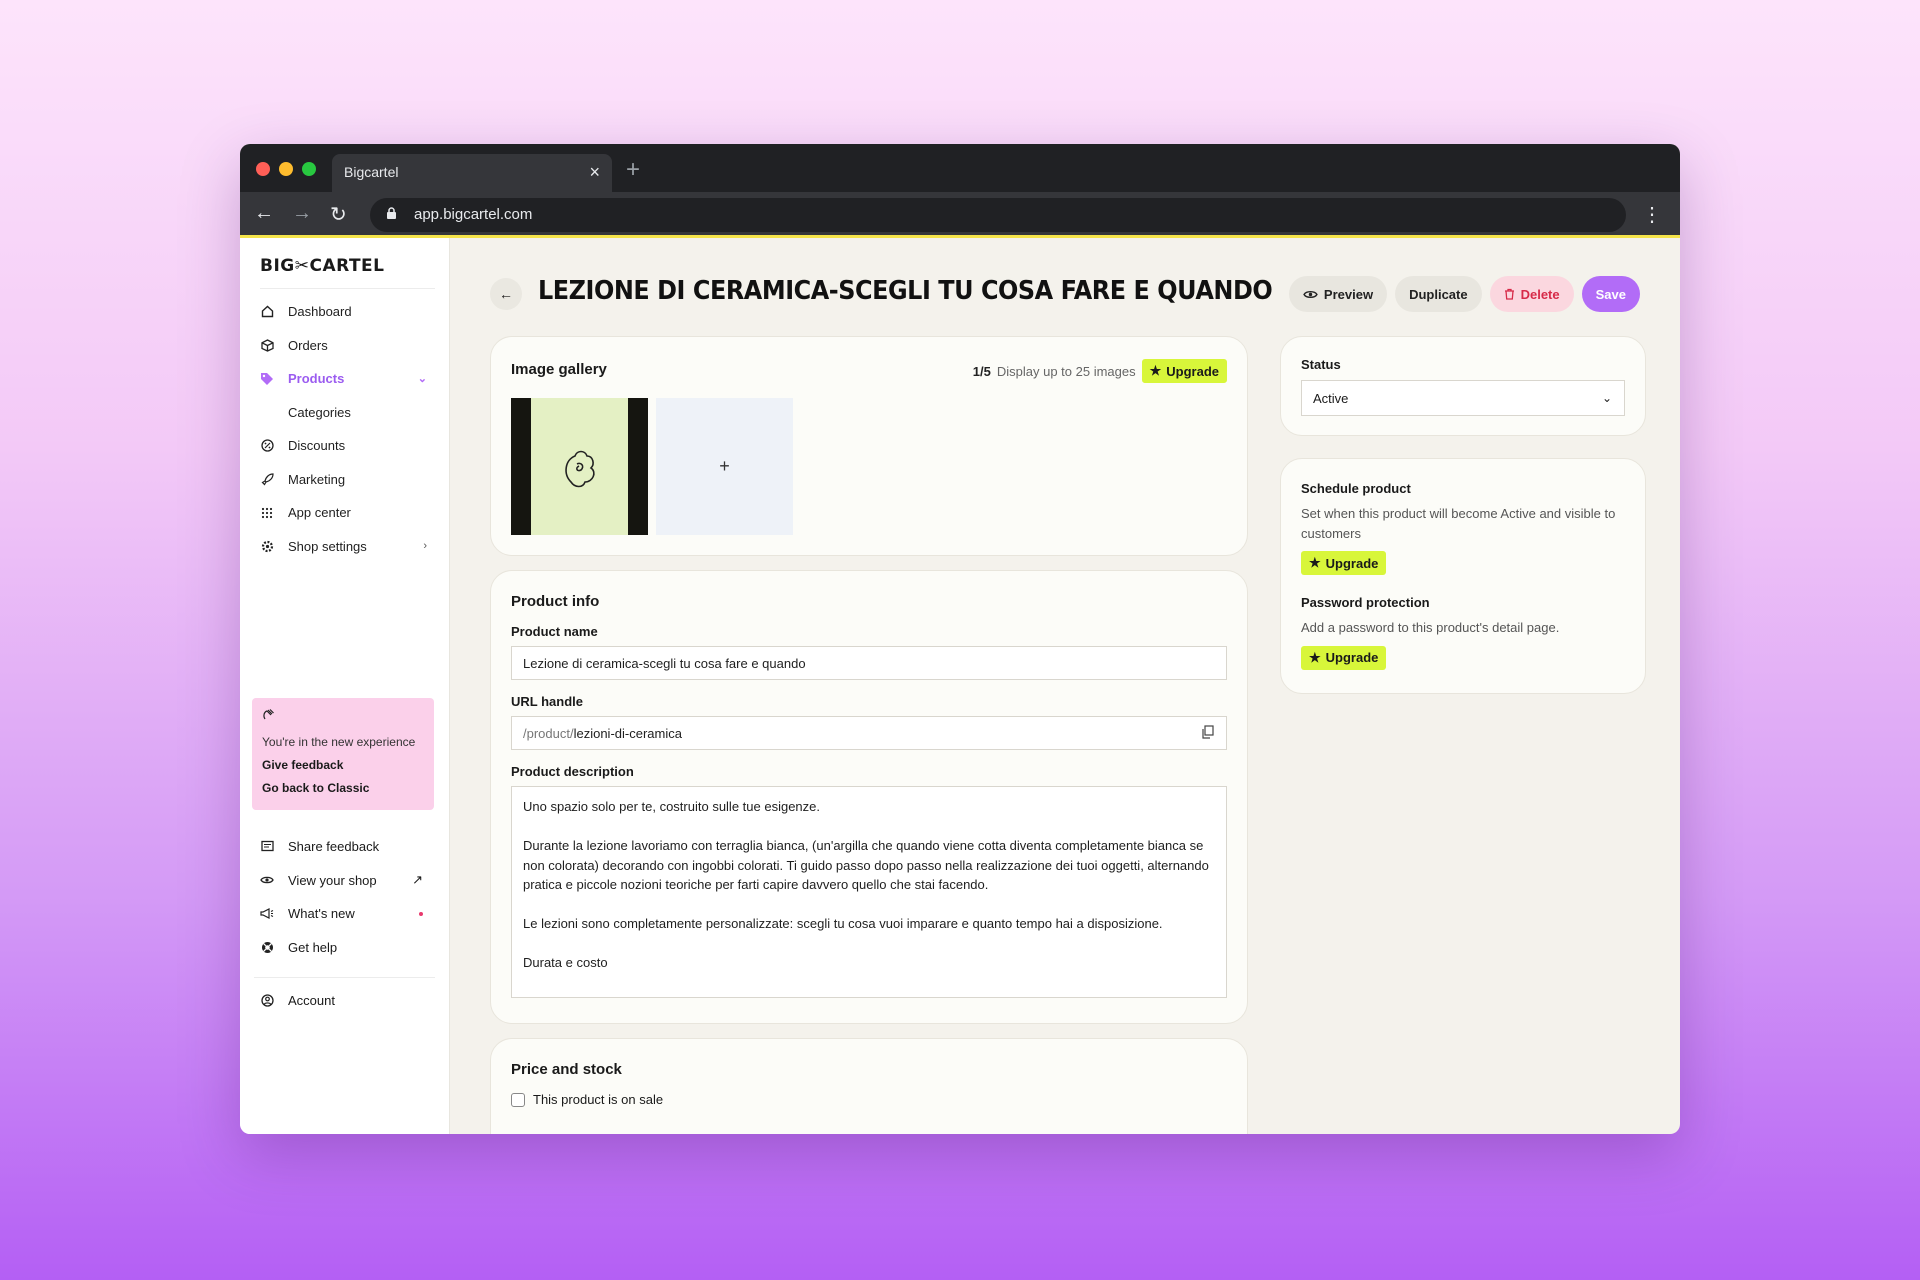 This screenshot has height=1280, width=1920. What do you see at coordinates (267, 479) in the screenshot?
I see `rocket-icon` at bounding box center [267, 479].